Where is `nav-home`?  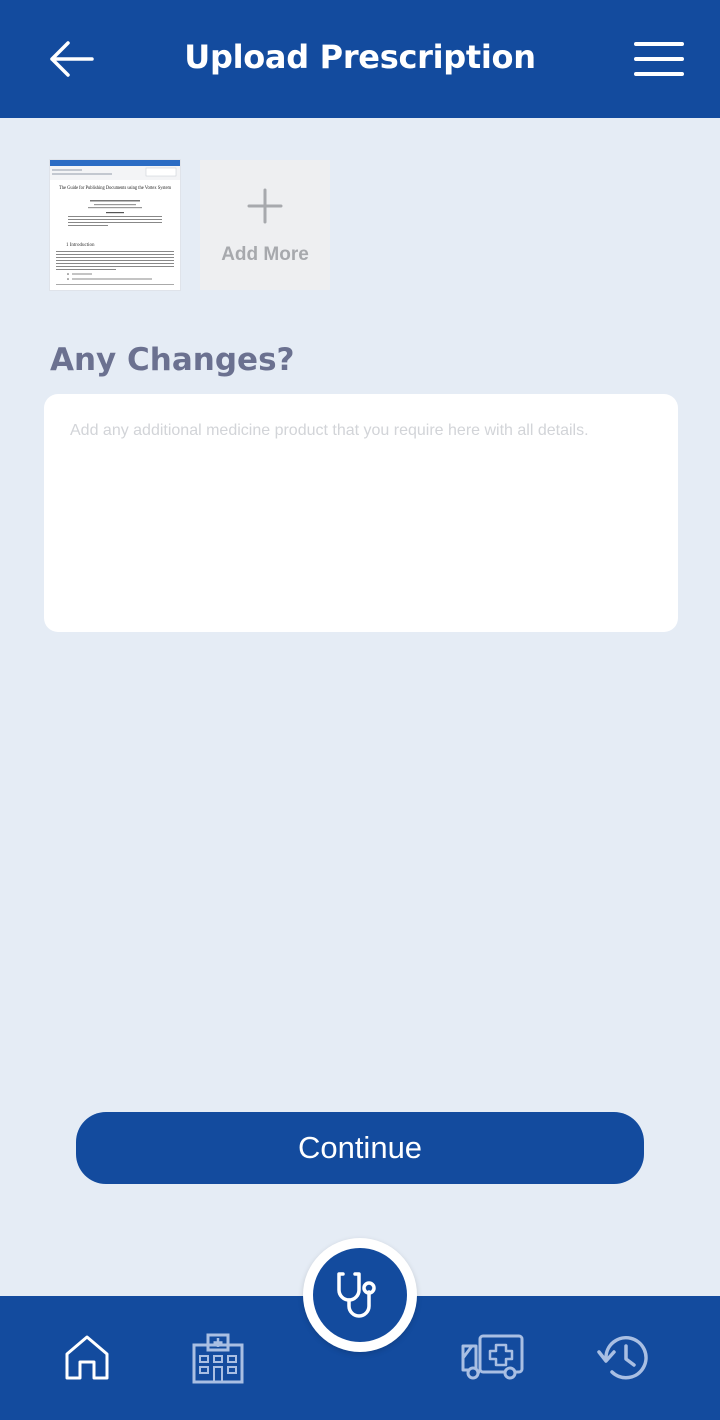
nav-home is located at coordinates (87, 1357).